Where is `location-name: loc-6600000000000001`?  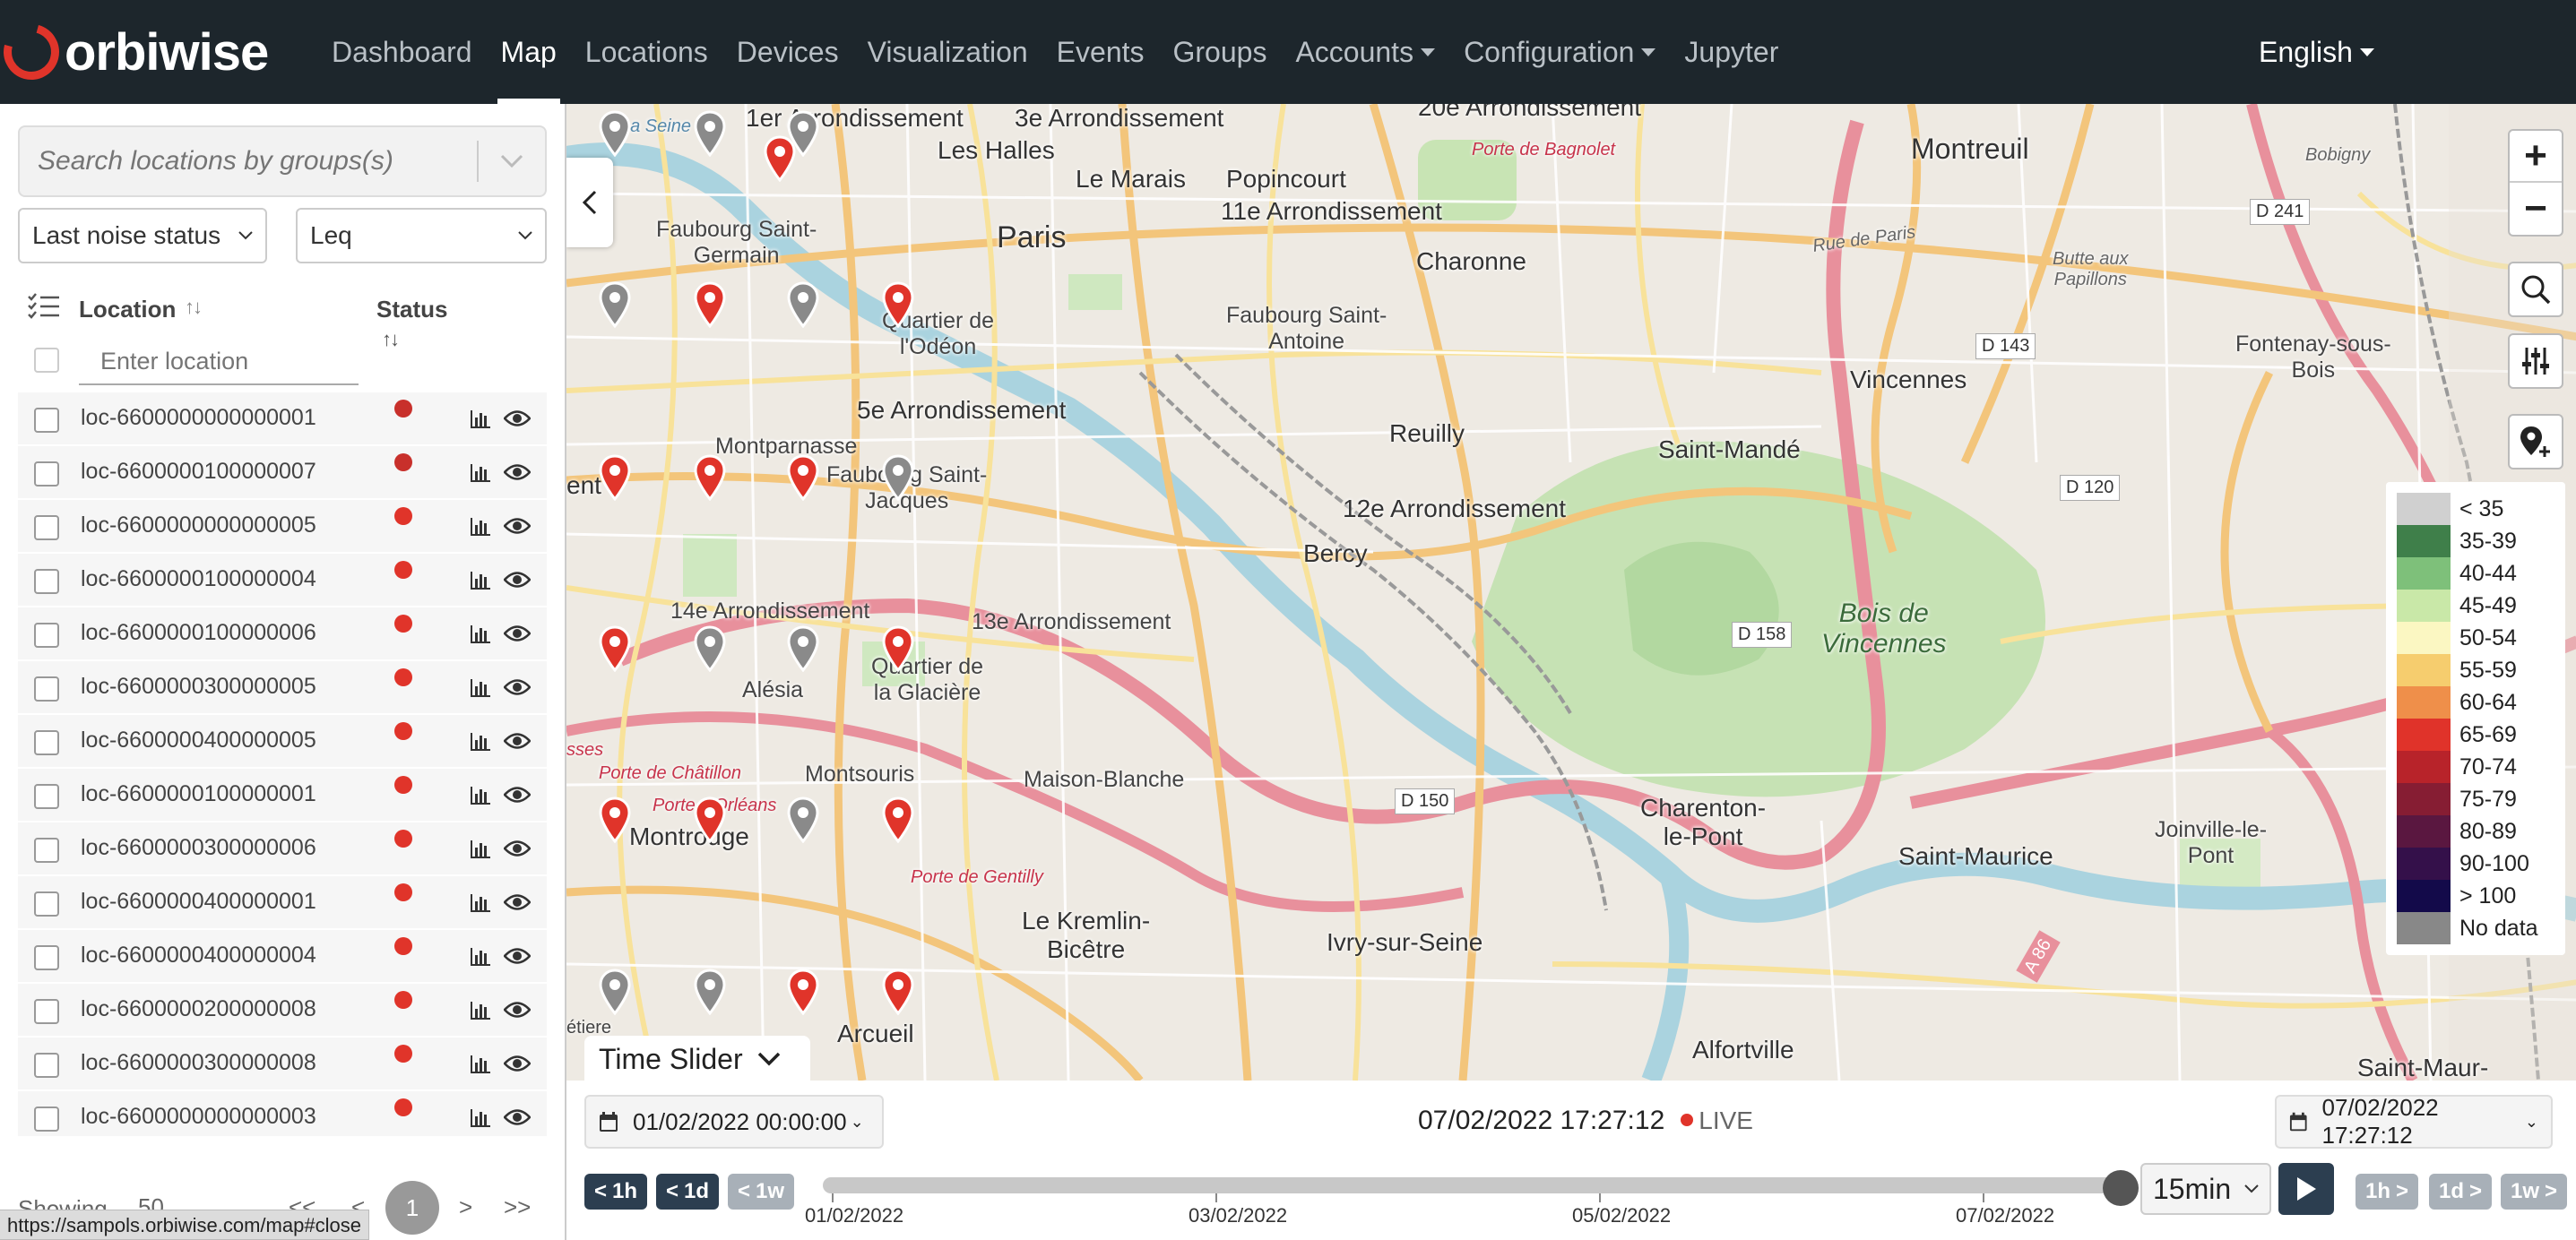 location-name: loc-6600000000000001 is located at coordinates (198, 418).